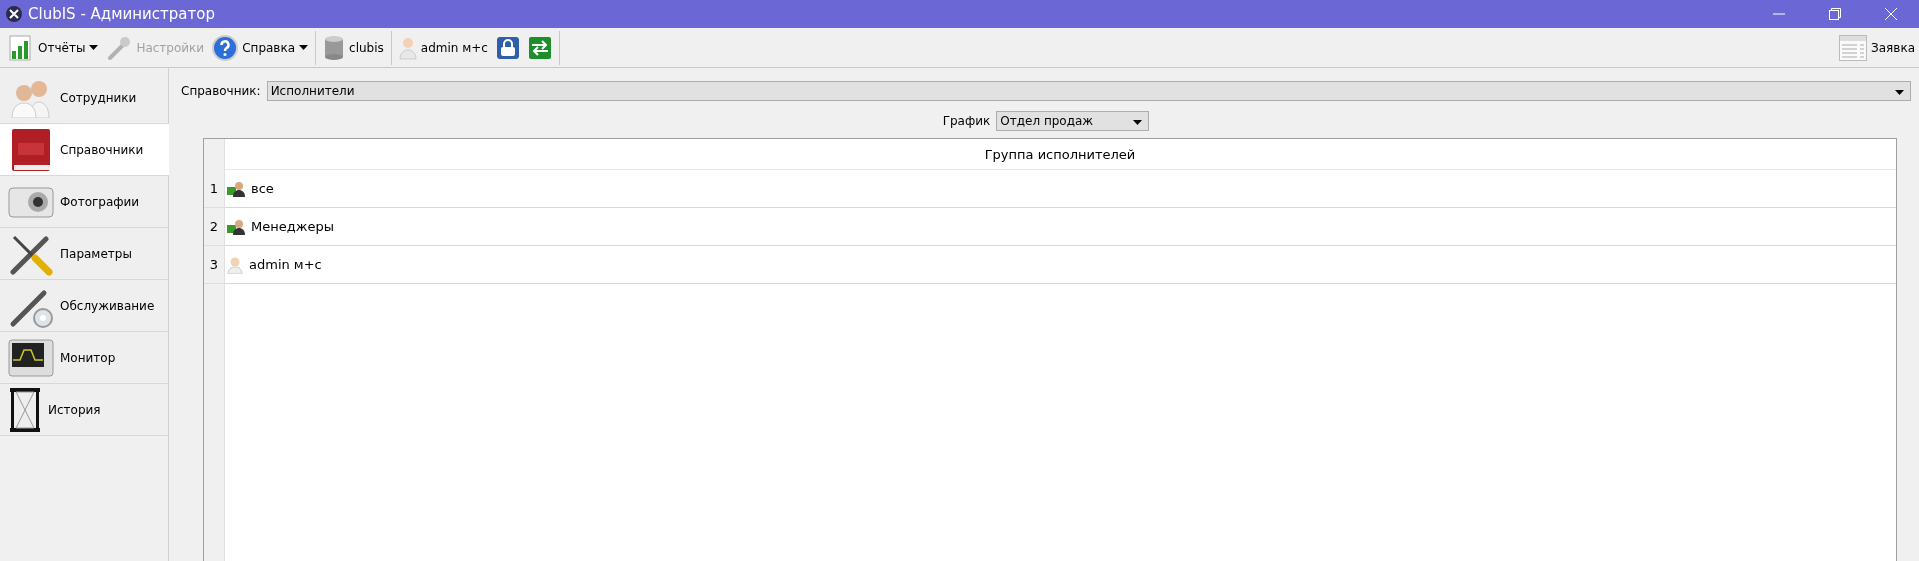 Image resolution: width=1919 pixels, height=561 pixels. Describe the element at coordinates (539, 47) in the screenshot. I see `arrows-icon` at that location.